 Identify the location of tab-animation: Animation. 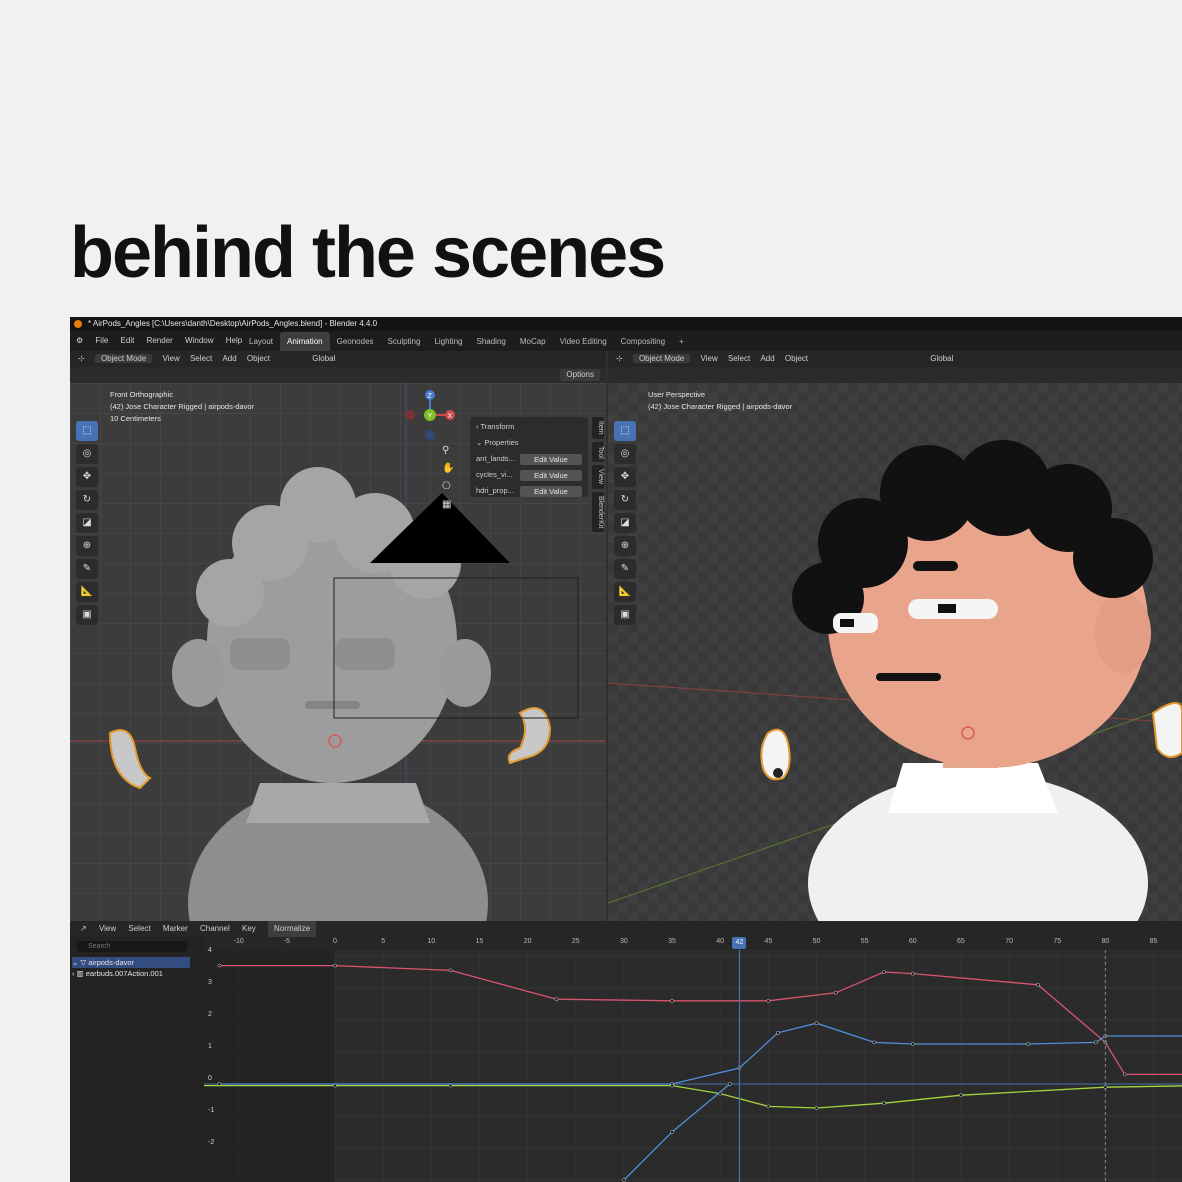
(305, 341).